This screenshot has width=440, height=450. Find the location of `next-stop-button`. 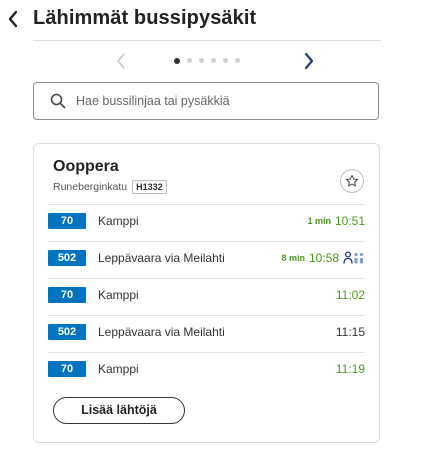

next-stop-button is located at coordinates (309, 61).